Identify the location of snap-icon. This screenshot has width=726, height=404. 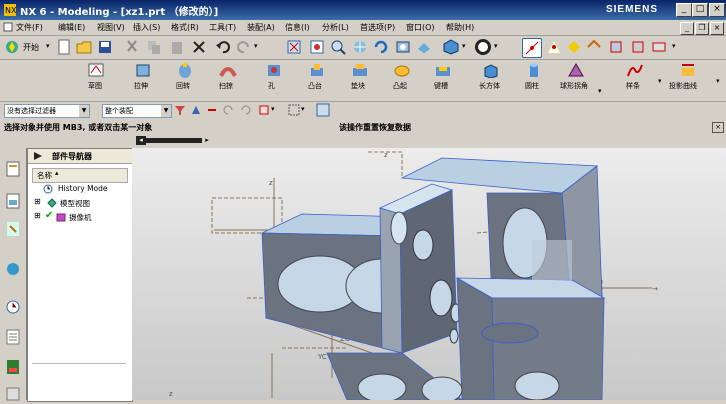
(212, 110).